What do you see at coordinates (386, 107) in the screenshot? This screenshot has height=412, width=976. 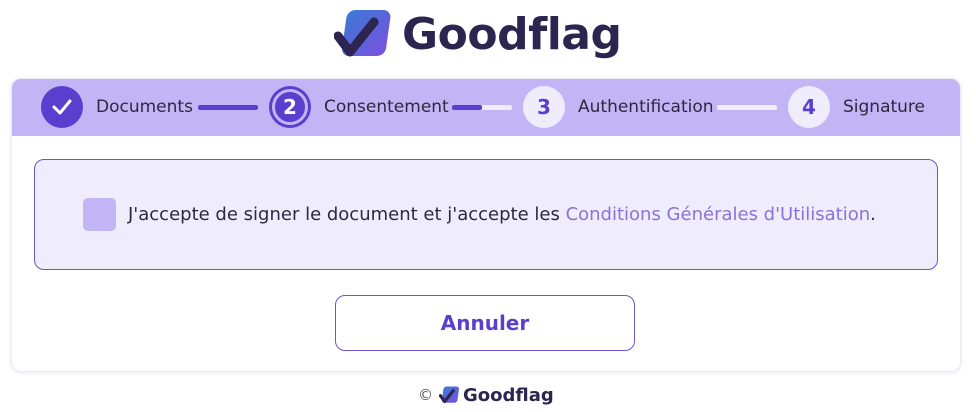 I see `step-label: Consentement` at bounding box center [386, 107].